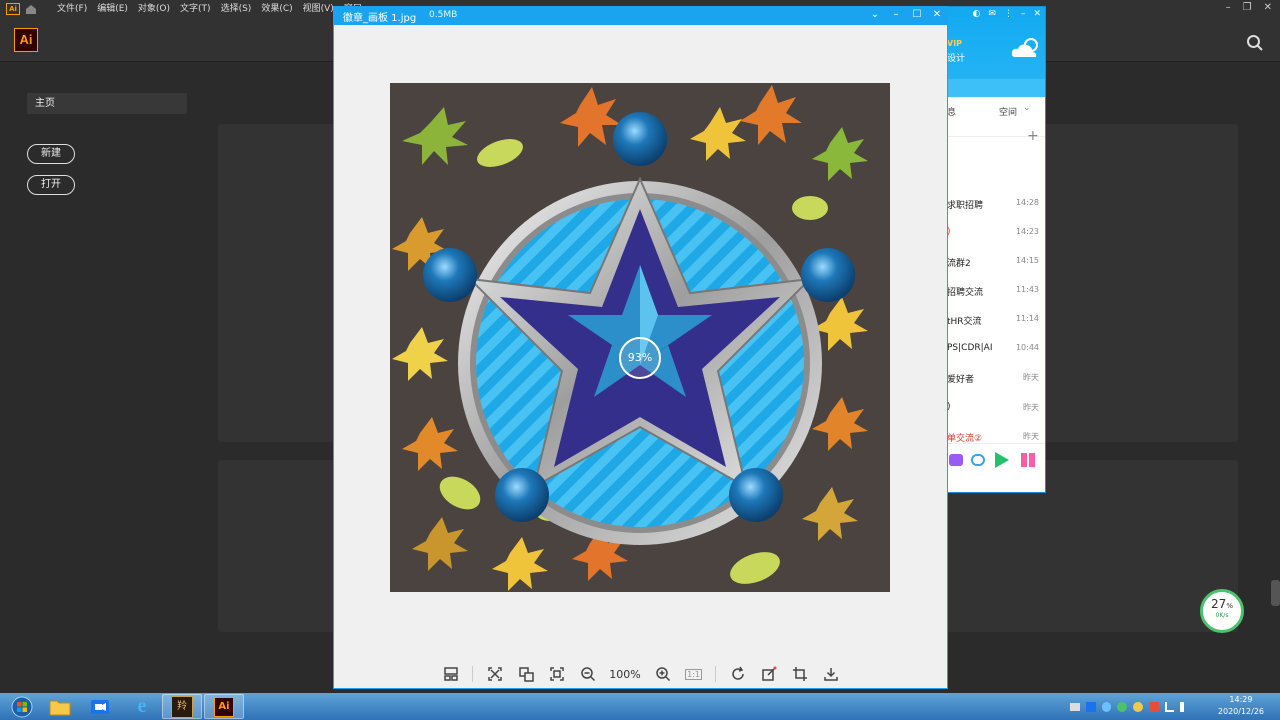  I want to click on chat-list-item: ) 14:23, so click(996, 232).